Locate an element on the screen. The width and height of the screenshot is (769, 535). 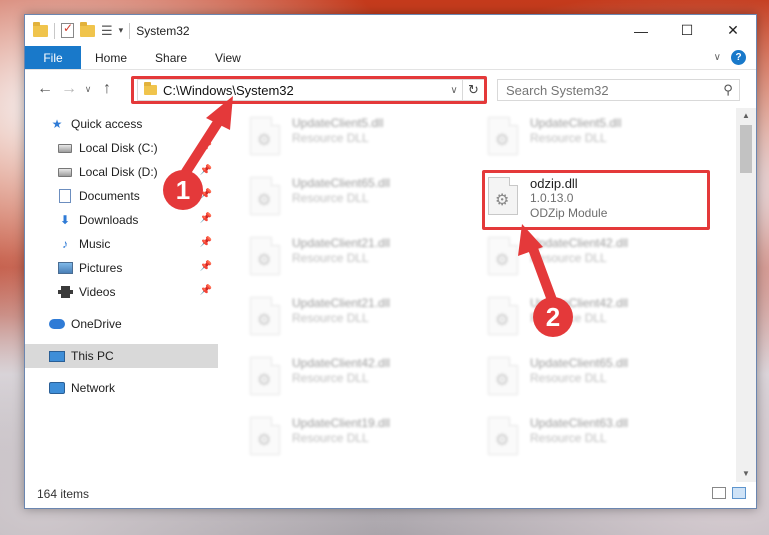
cloud-icon is located at coordinates (57, 324).